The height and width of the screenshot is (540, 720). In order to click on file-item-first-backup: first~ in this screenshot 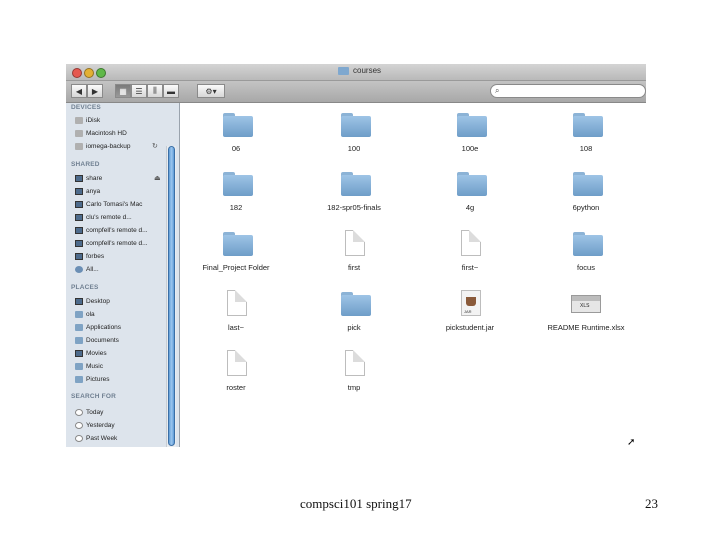, I will do `click(470, 256)`.